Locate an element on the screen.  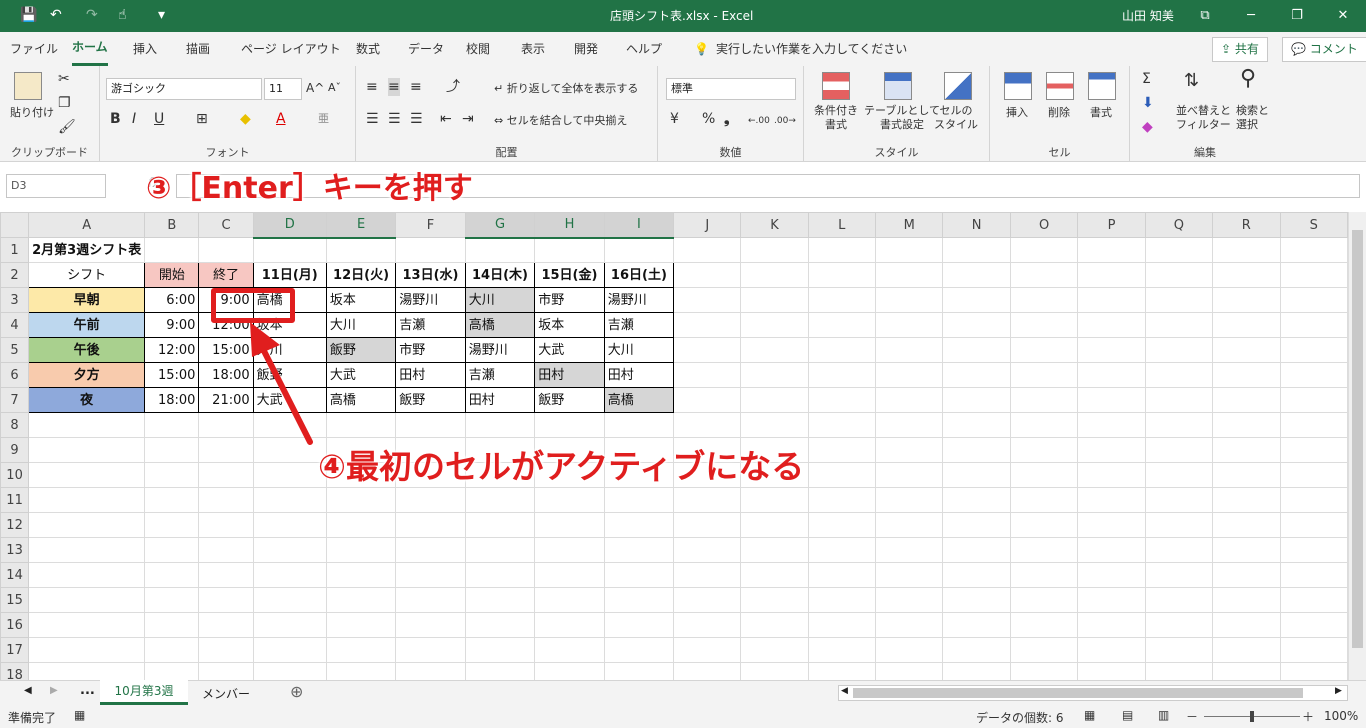
cell-f16 is located at coordinates (430, 625).